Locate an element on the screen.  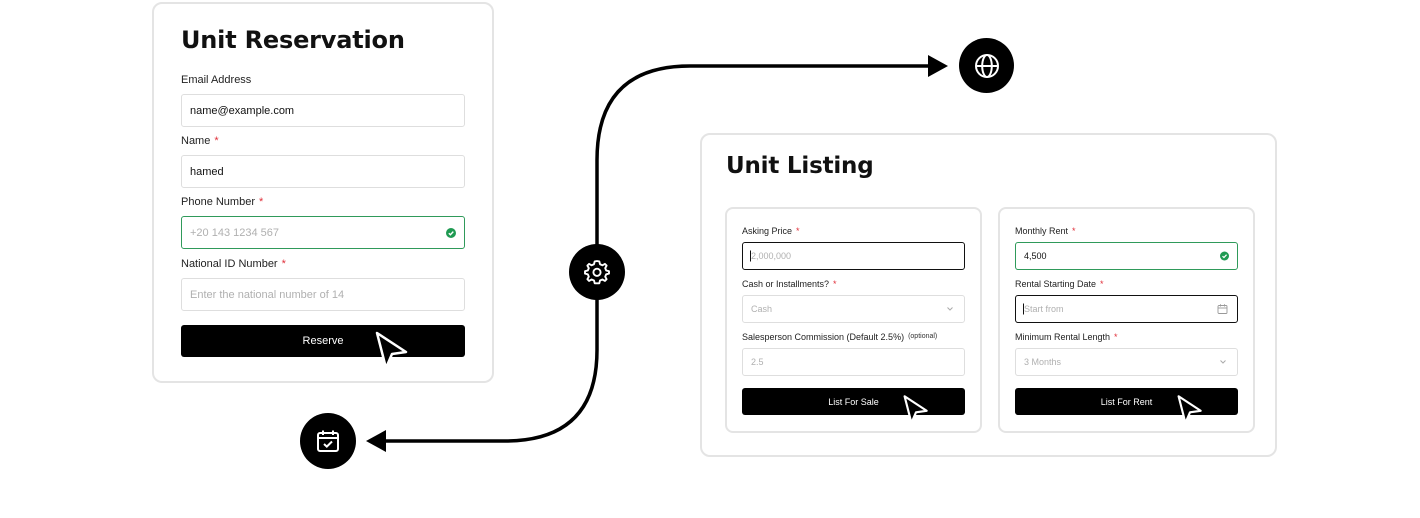
start-date-label: Rental Starting Date * is located at coordinates (1059, 284).